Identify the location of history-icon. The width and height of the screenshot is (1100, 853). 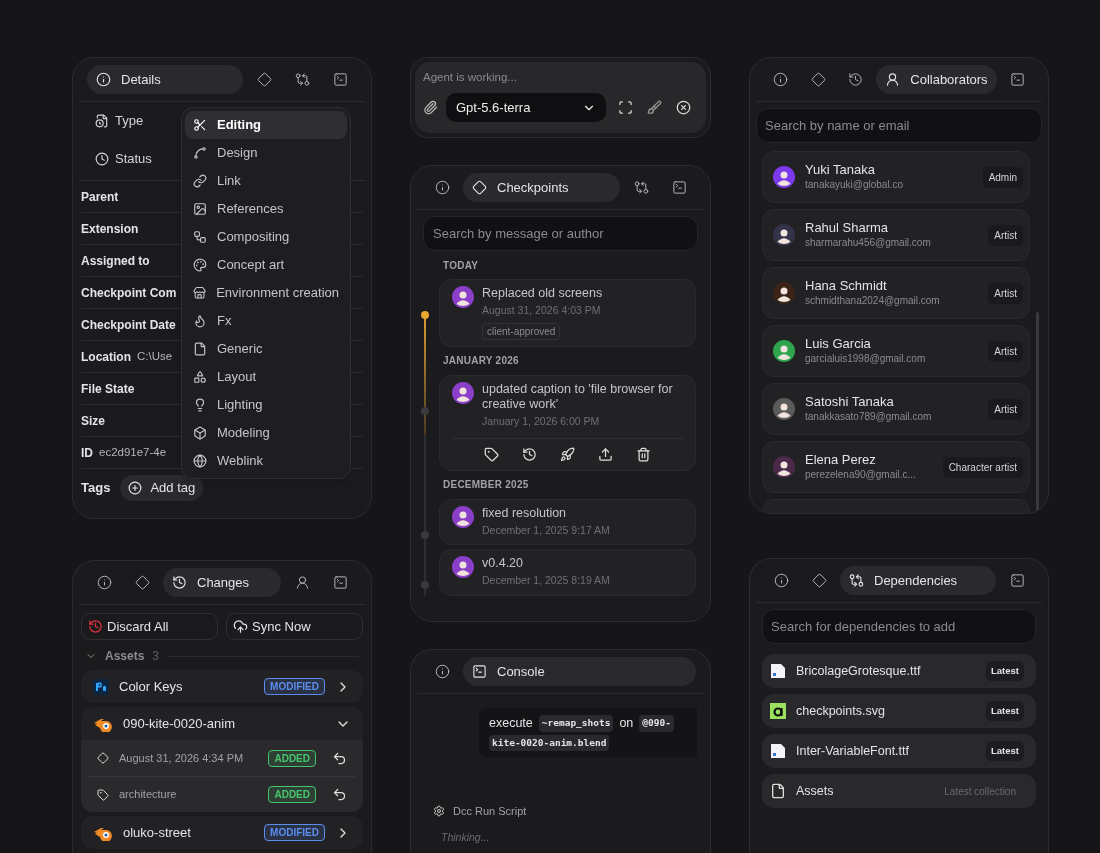
(529, 454).